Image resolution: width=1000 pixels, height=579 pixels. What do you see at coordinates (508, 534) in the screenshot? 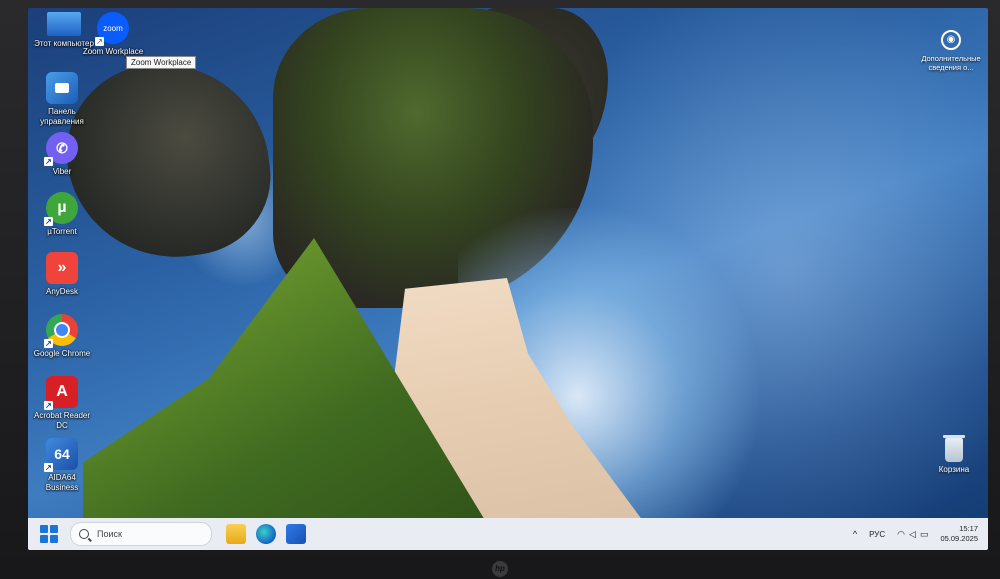
I see `taskbar: Поиск ^ РУС ◠ ◁ ▭ 15:17 05.09.2025` at bounding box center [508, 534].